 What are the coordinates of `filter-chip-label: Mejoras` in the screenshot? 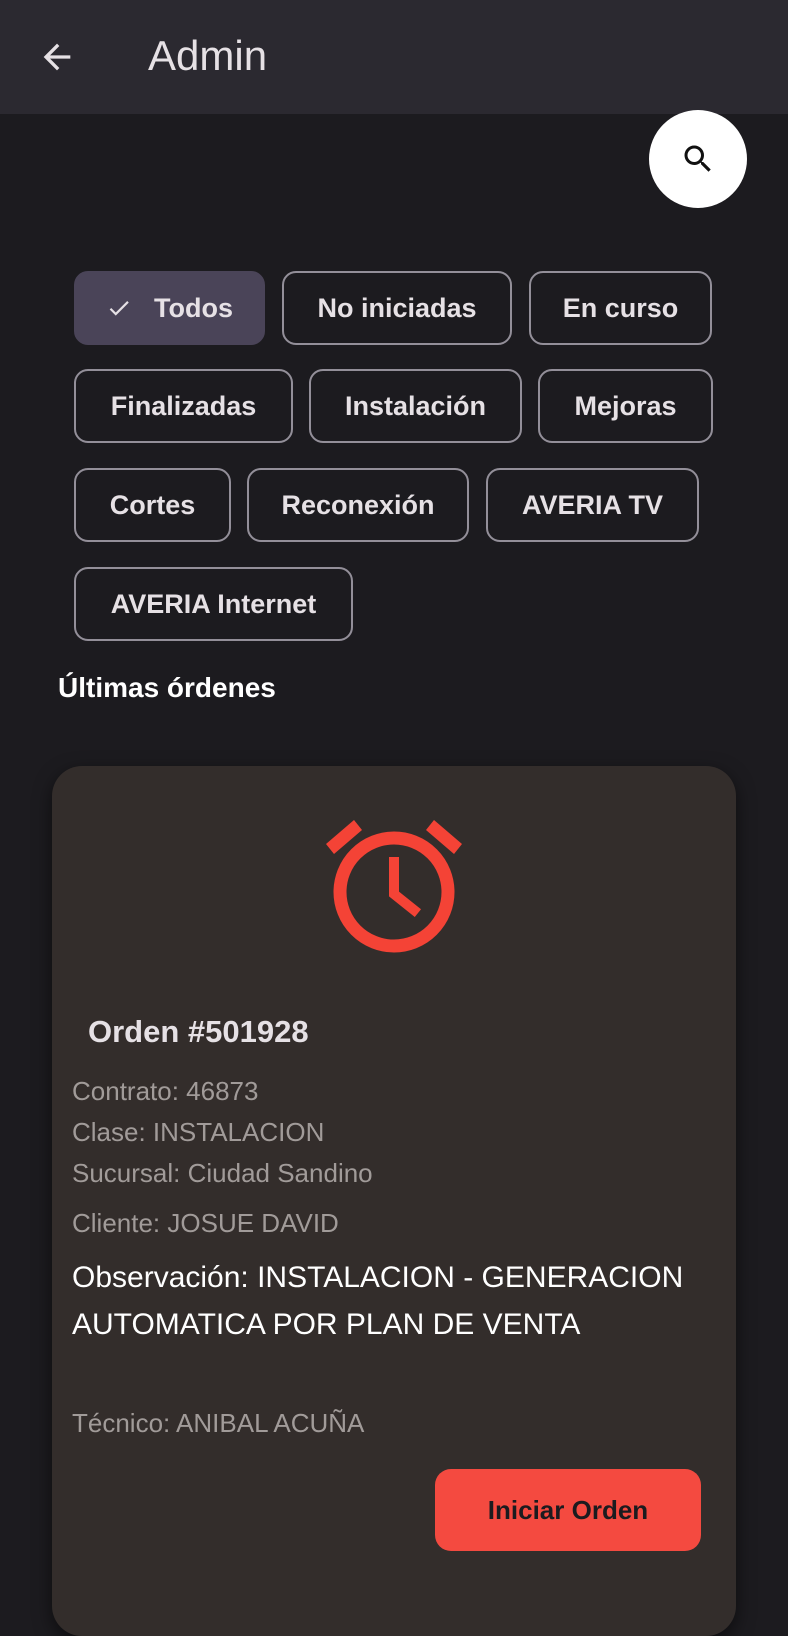 It's located at (625, 405).